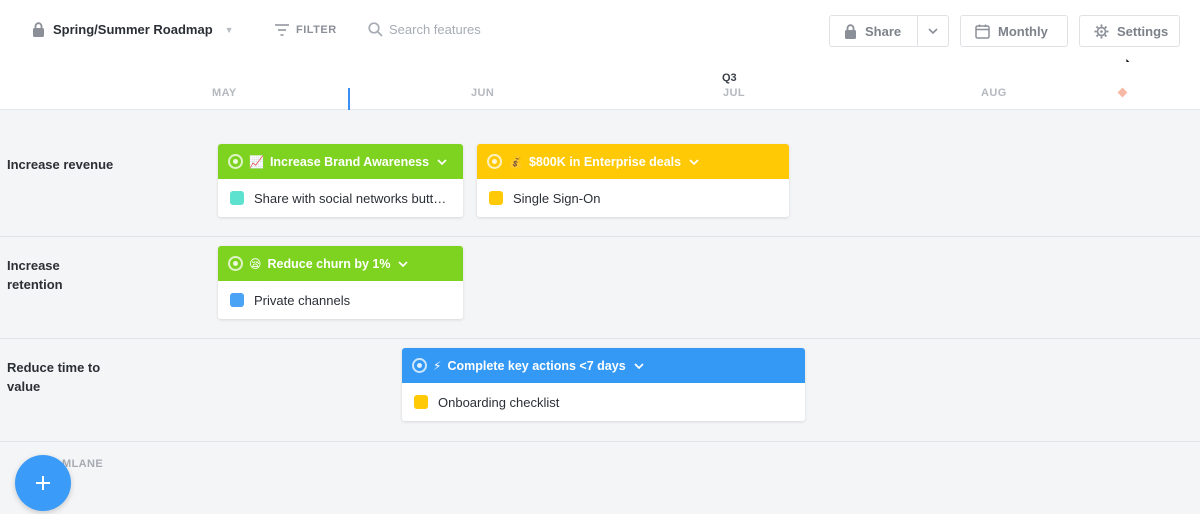 This screenshot has height=514, width=1200. What do you see at coordinates (994, 93) in the screenshot?
I see `month-label: AUG` at bounding box center [994, 93].